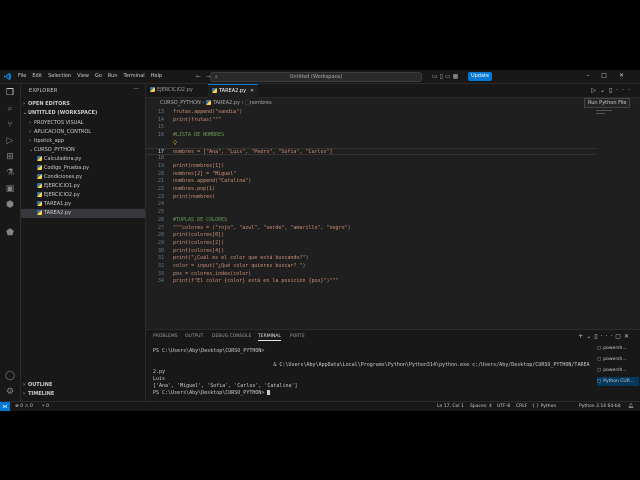 The width and height of the screenshot is (640, 480). Describe the element at coordinates (10, 233) in the screenshot. I see `python-env-icon: ⬟` at that location.